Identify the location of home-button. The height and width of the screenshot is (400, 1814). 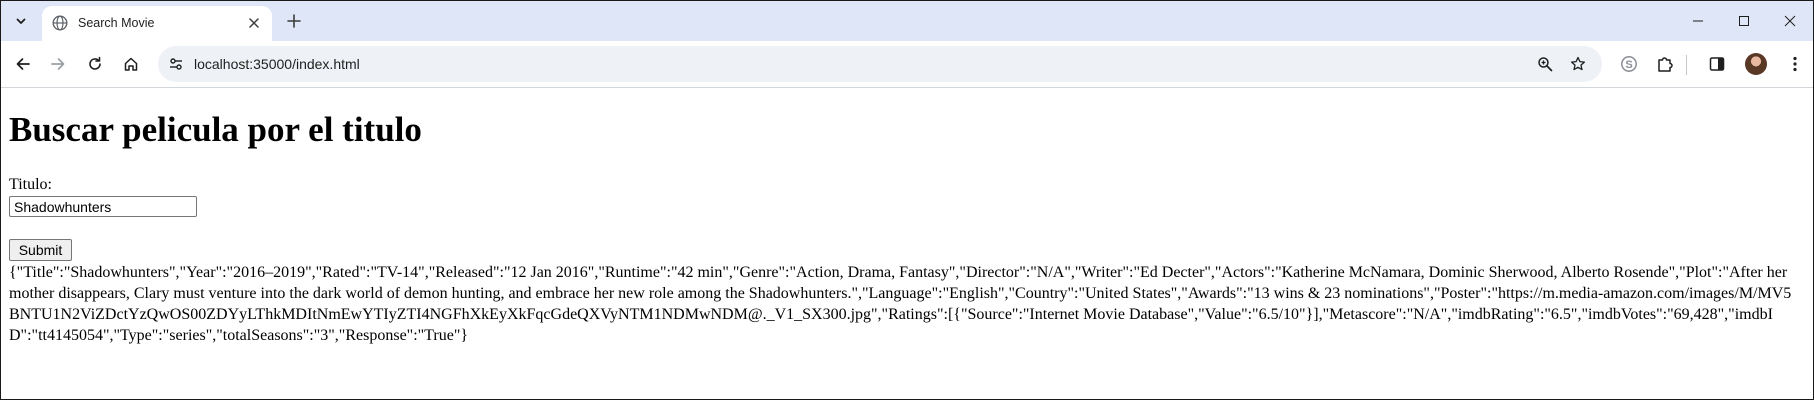
(131, 64).